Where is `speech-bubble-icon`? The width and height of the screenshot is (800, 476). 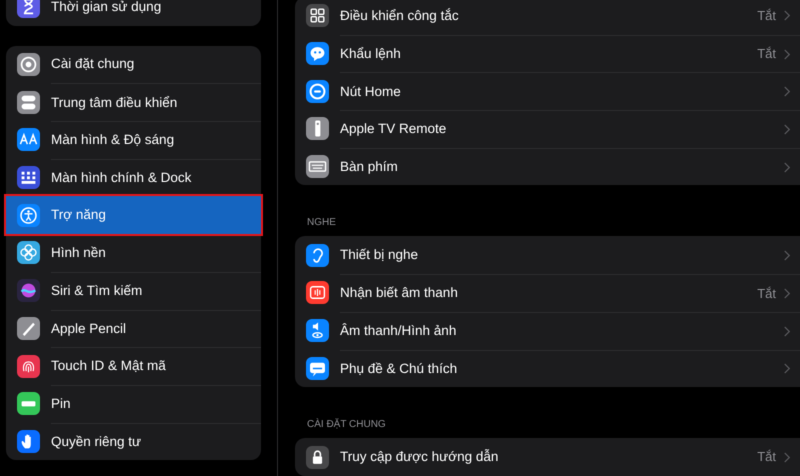
speech-bubble-icon is located at coordinates (317, 54).